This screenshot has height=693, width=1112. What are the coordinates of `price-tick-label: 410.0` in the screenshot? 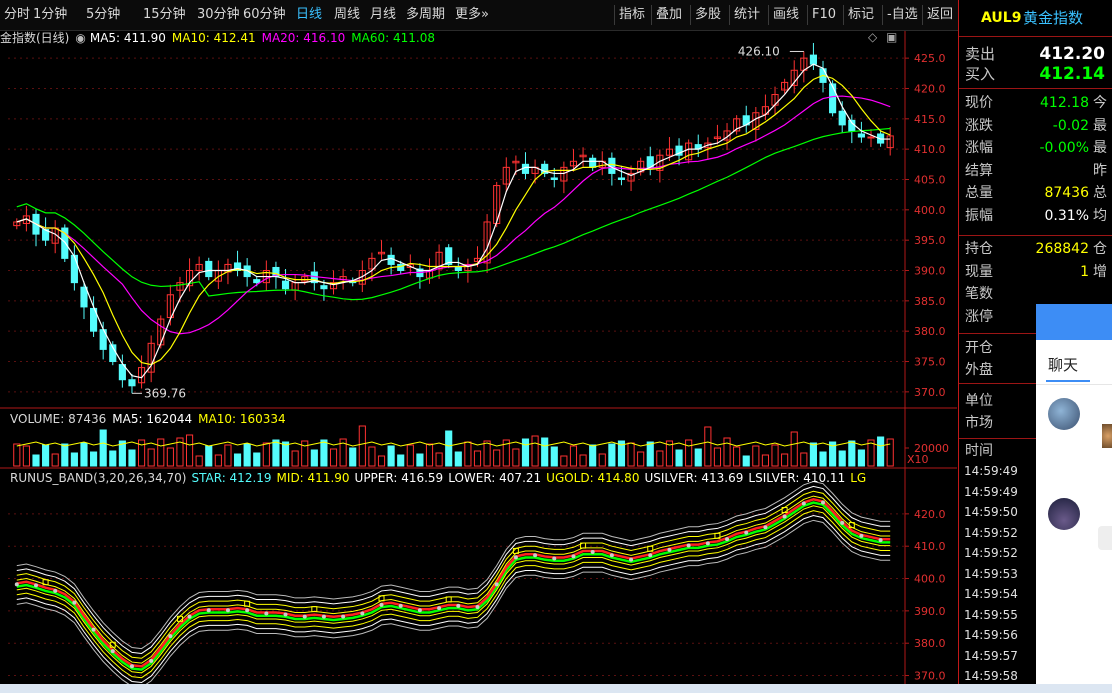 It's located at (930, 149).